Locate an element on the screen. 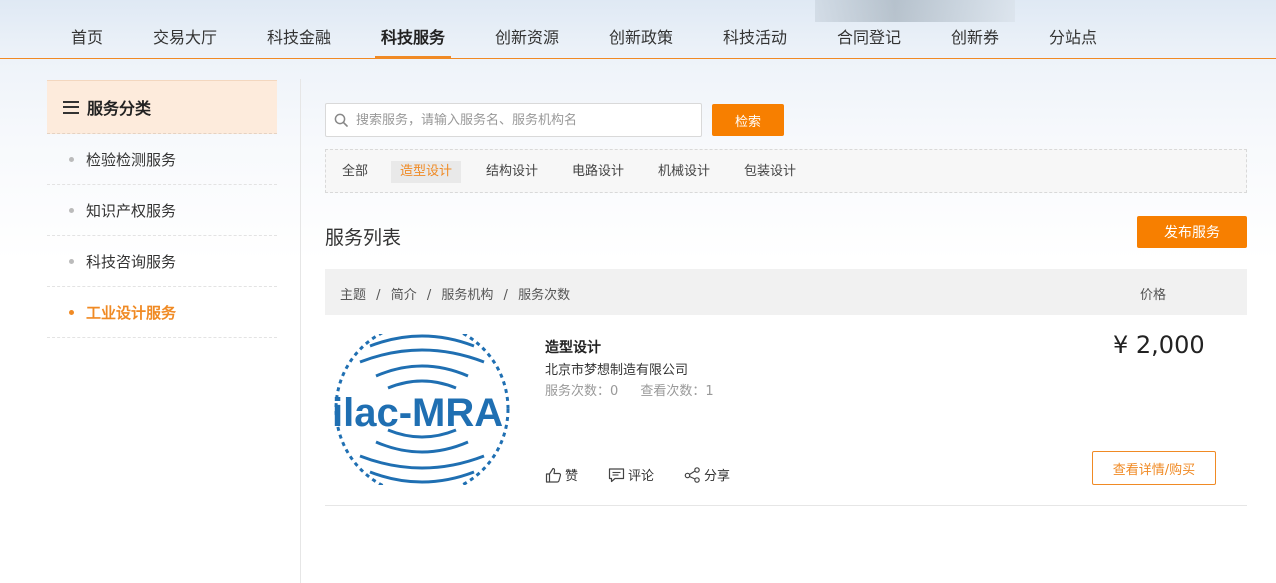 The image size is (1276, 583). column-provider: 服务机构 is located at coordinates (467, 295).